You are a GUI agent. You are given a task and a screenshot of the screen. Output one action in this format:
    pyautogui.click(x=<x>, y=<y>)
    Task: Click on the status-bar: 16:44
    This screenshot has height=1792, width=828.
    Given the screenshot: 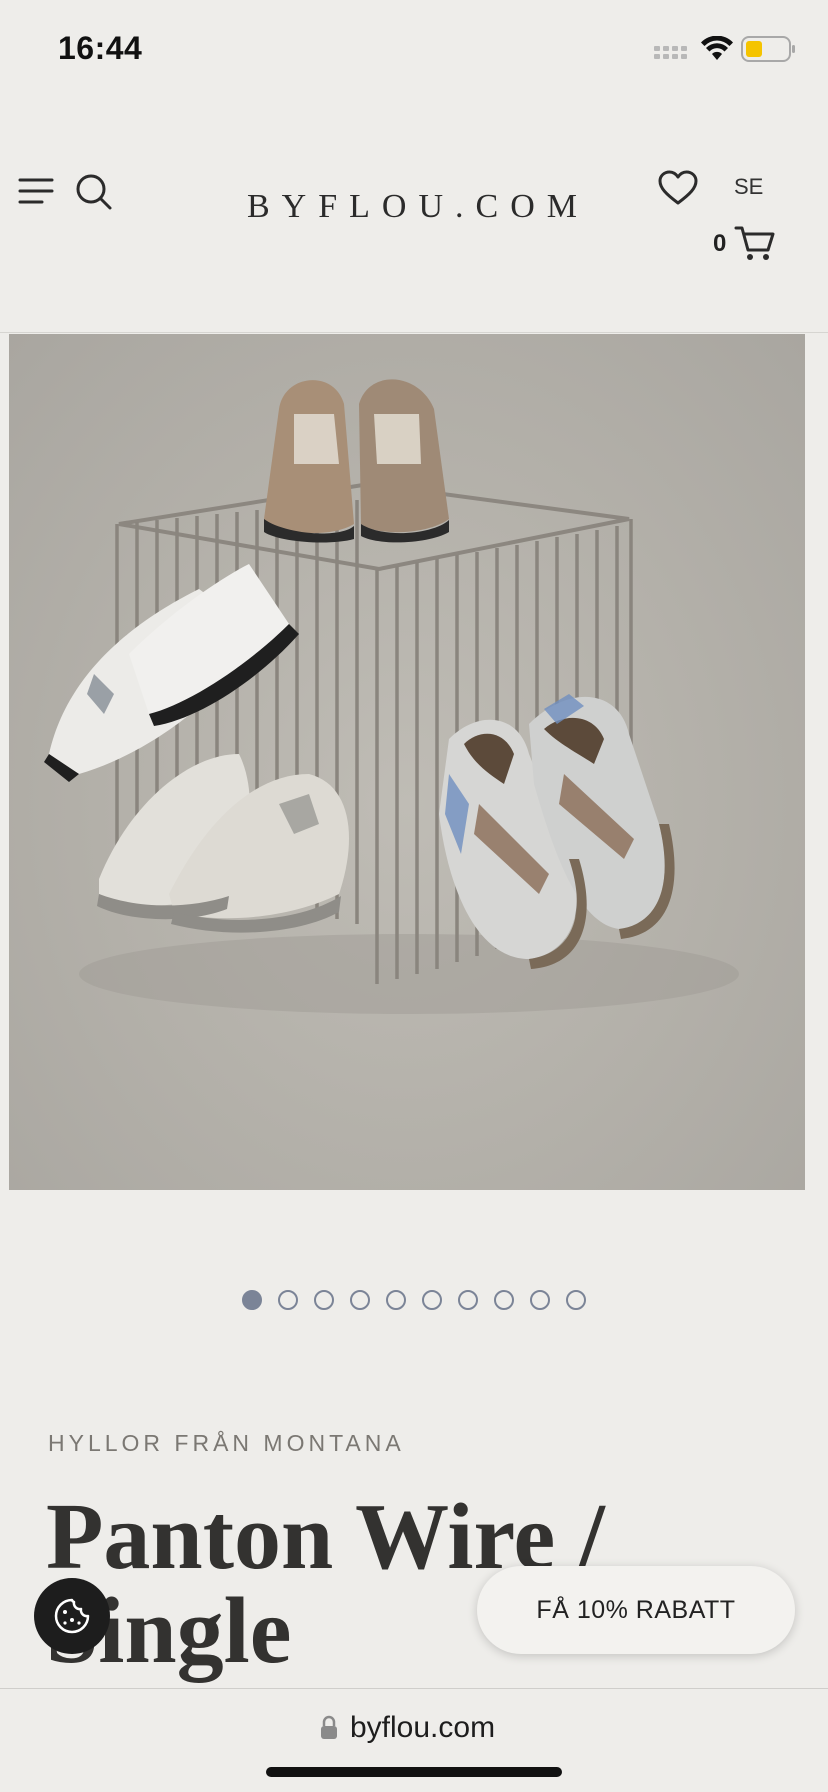 What is the action you would take?
    pyautogui.click(x=414, y=50)
    